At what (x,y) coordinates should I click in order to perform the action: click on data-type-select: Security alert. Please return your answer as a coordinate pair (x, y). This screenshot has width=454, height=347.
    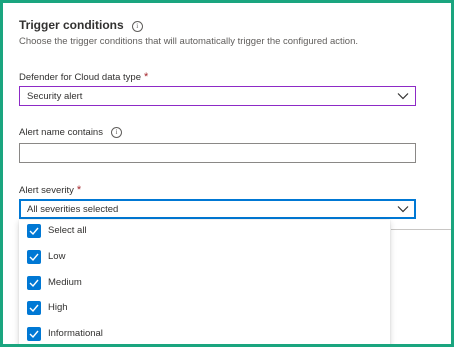
    Looking at the image, I should click on (217, 96).